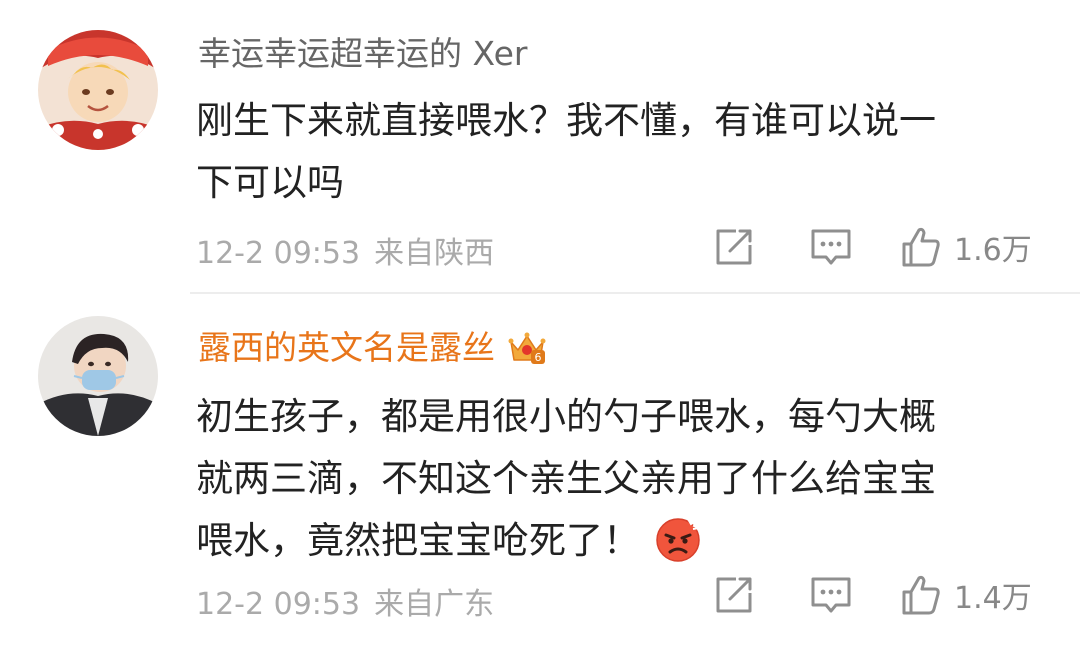  Describe the element at coordinates (875, 595) in the screenshot. I see `action-bar: 1.4万` at that location.